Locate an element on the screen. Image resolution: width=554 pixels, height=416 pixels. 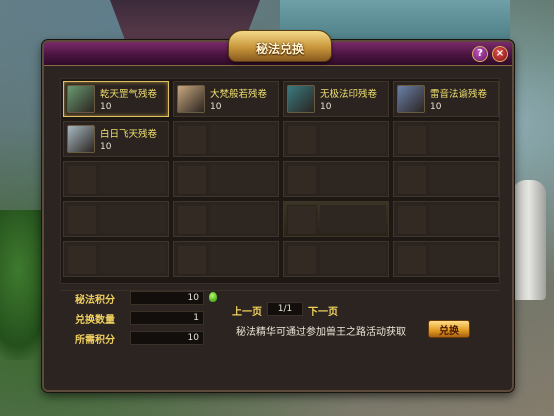
item-slot: 无极法印残卷 10 is located at coordinates (336, 99).